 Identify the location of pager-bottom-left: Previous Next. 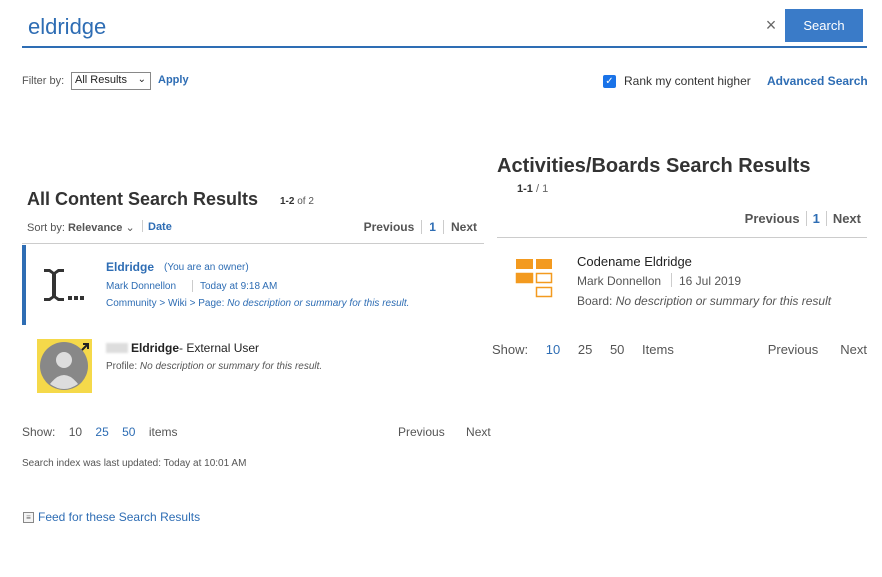
(444, 432).